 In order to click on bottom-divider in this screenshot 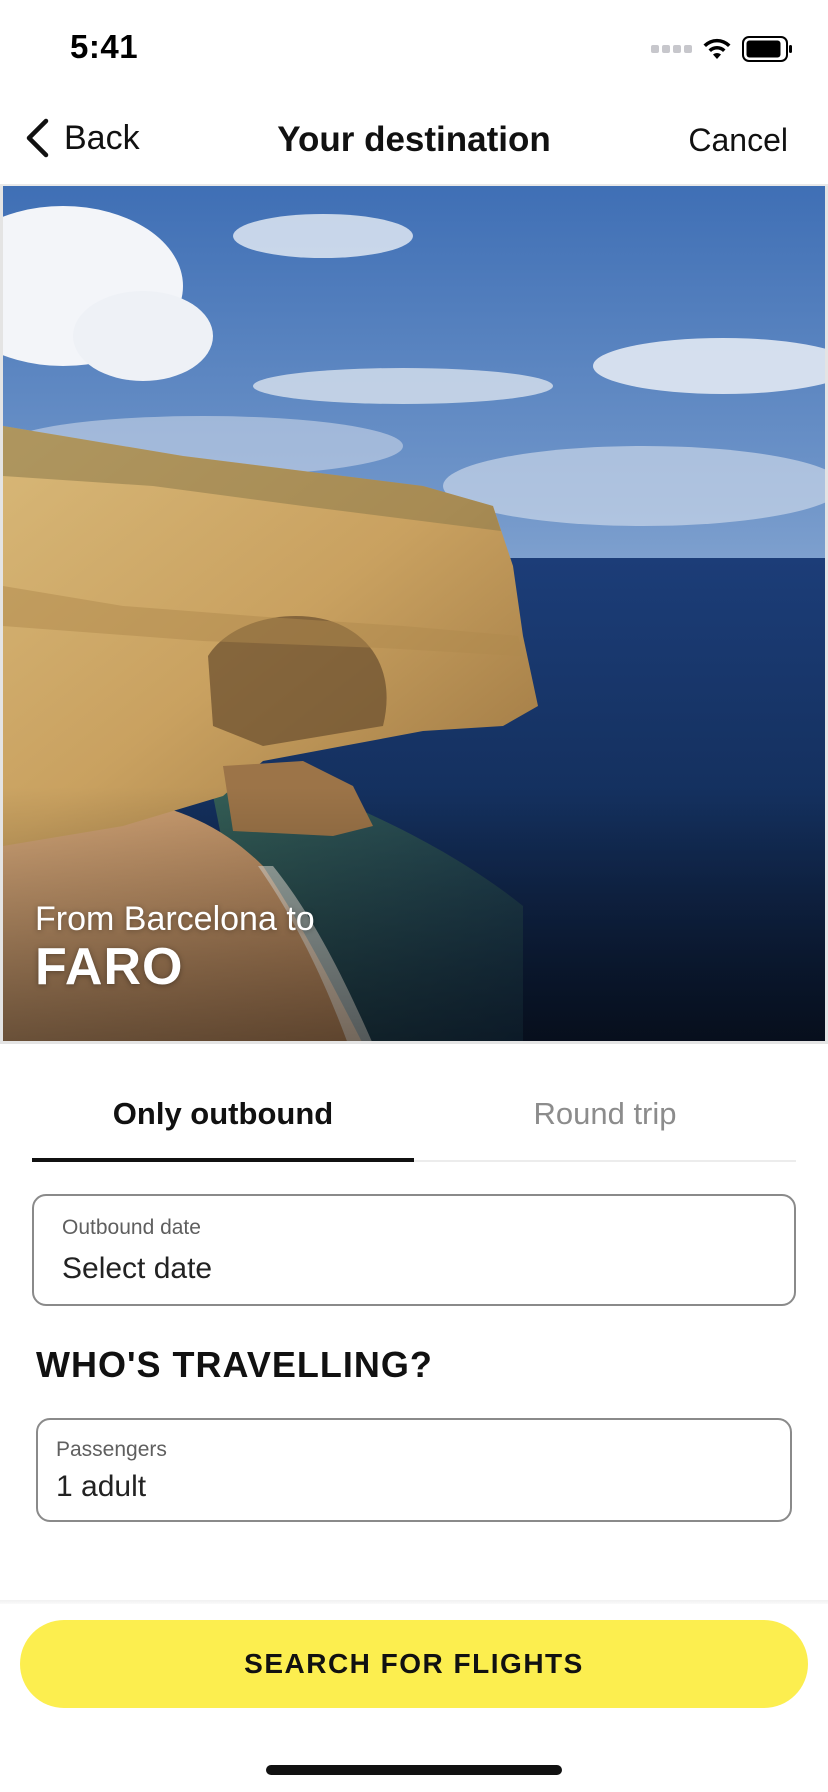, I will do `click(414, 1602)`.